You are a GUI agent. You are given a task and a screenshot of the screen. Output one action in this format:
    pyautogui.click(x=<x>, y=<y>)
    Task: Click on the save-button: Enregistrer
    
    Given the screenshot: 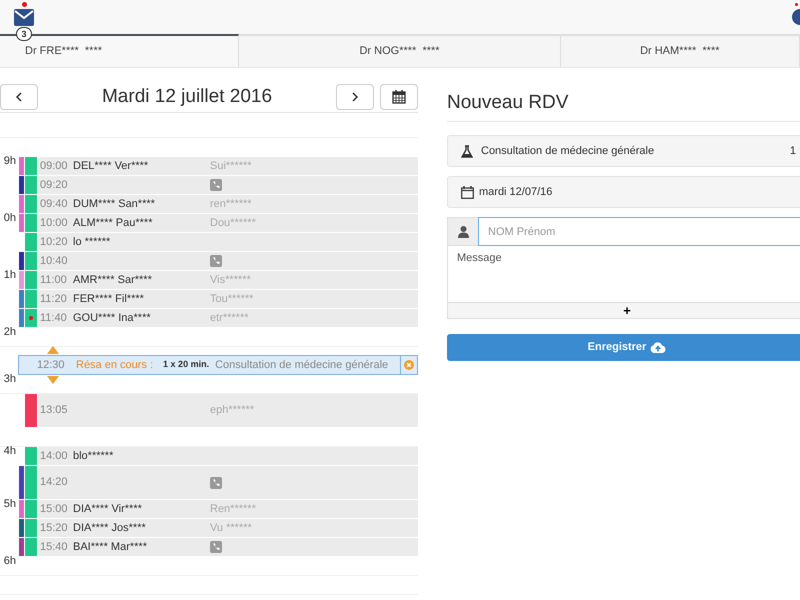 What is the action you would take?
    pyautogui.click(x=623, y=347)
    